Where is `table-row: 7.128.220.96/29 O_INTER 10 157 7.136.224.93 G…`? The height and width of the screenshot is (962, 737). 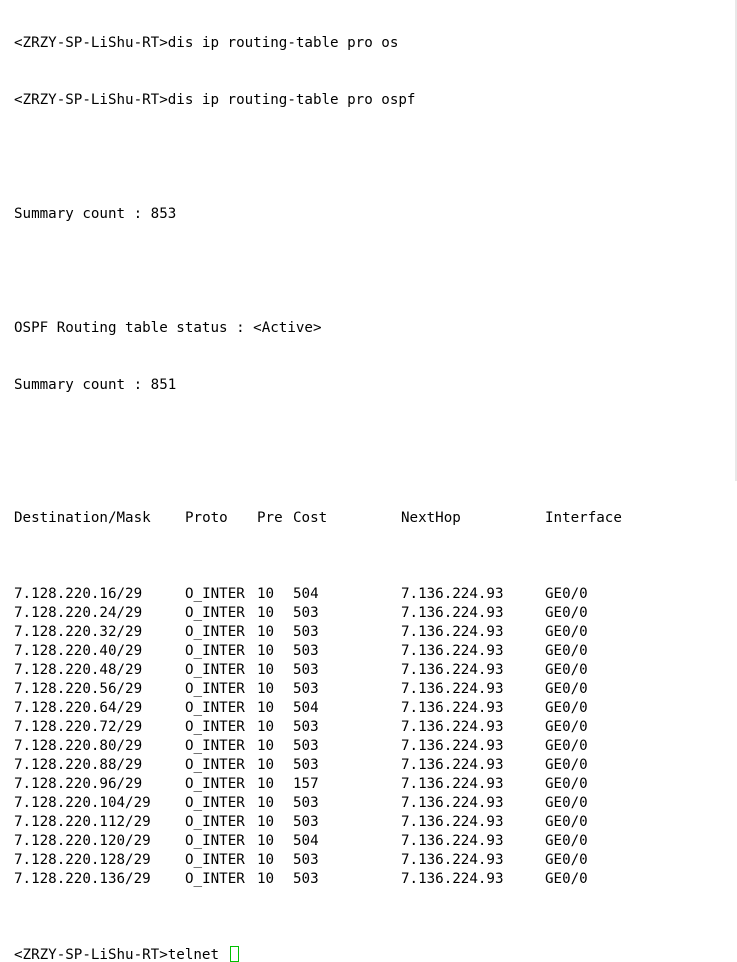 table-row: 7.128.220.96/29 O_INTER 10 157 7.136.224.93 G… is located at coordinates (375, 784).